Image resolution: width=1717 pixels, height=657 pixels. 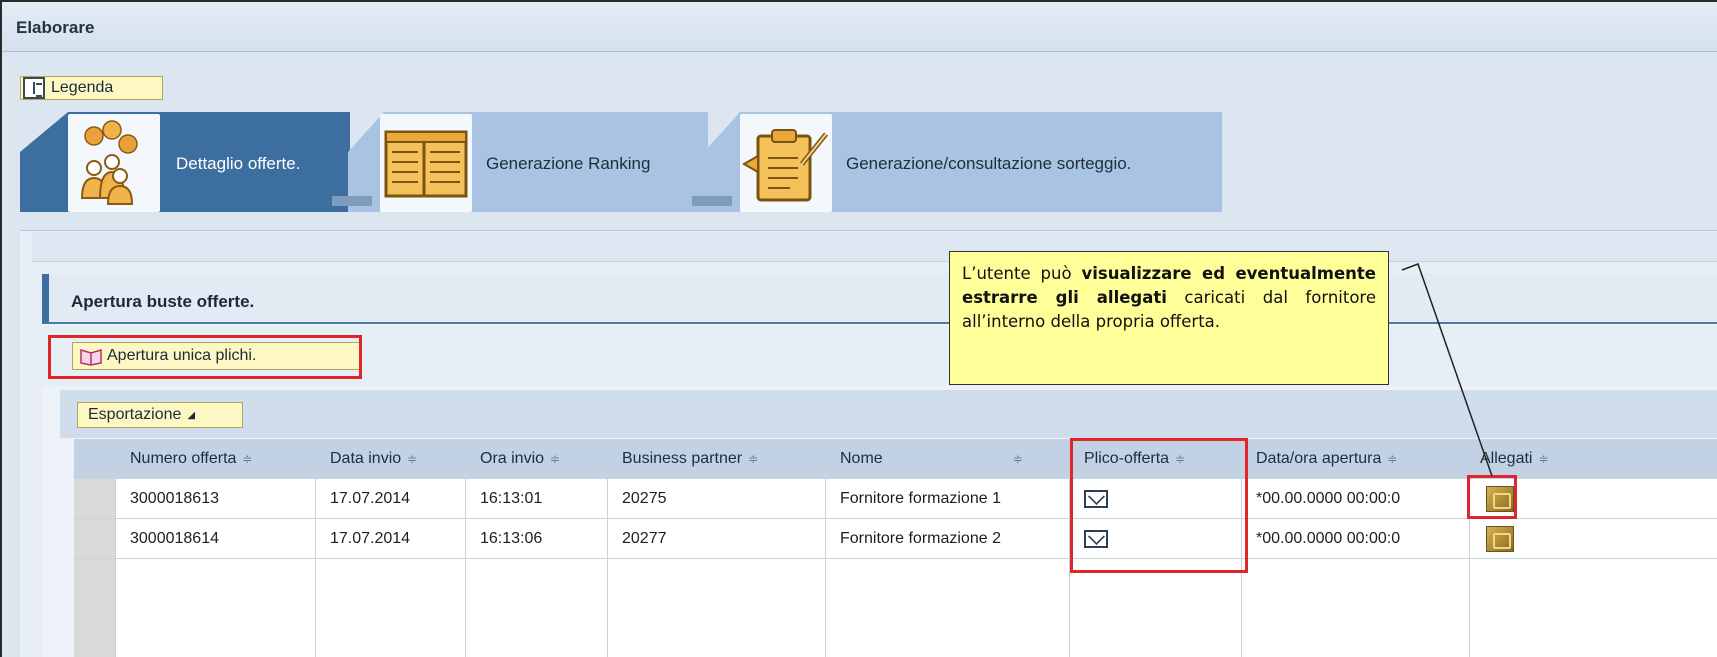 I want to click on cell-numero: 3000018614, so click(x=216, y=538).